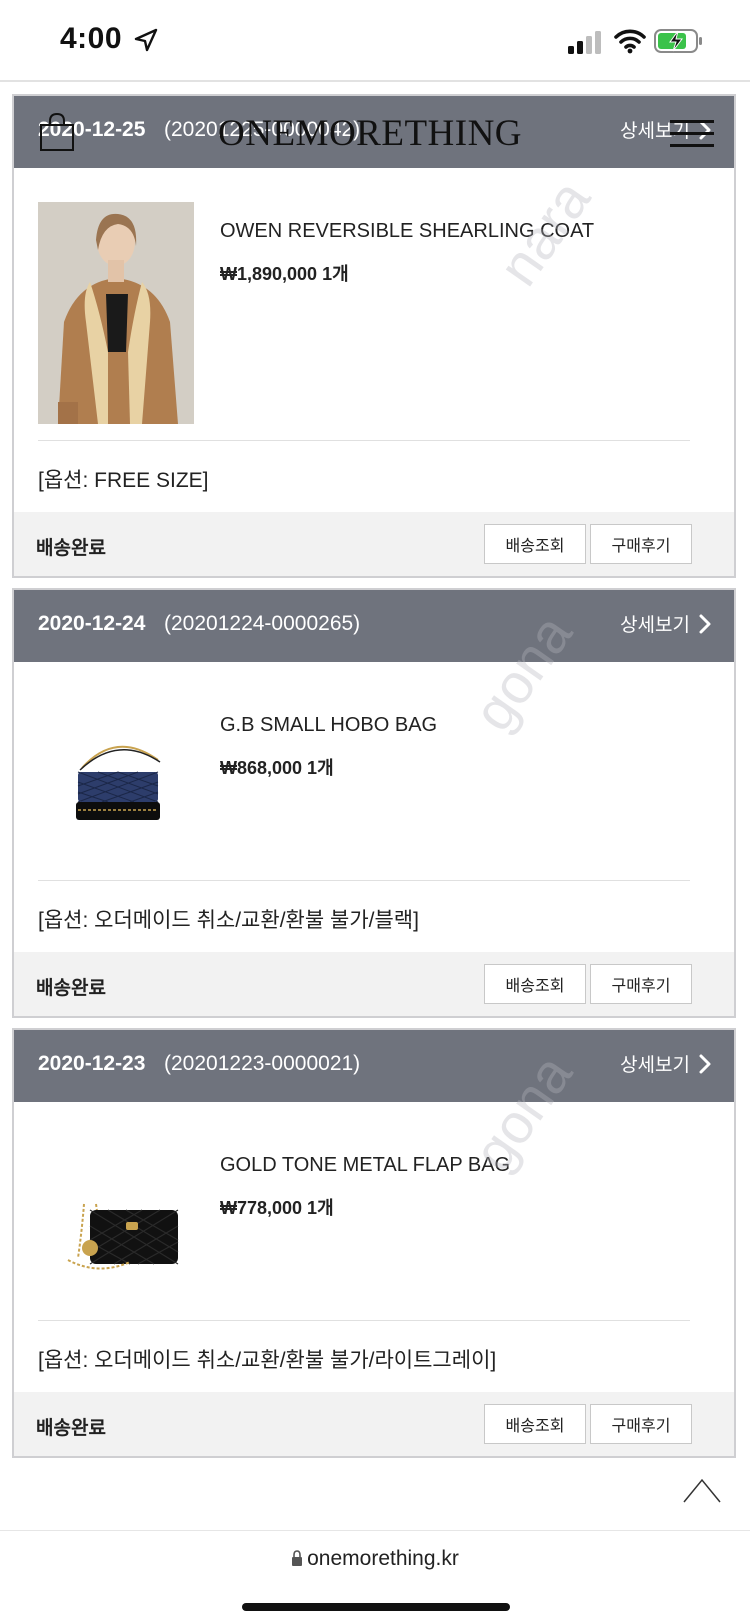  What do you see at coordinates (267, 1360) in the screenshot?
I see `product-option: [옵션: 오더메이드 취소/교환/환불 불가/라이트그레이]` at bounding box center [267, 1360].